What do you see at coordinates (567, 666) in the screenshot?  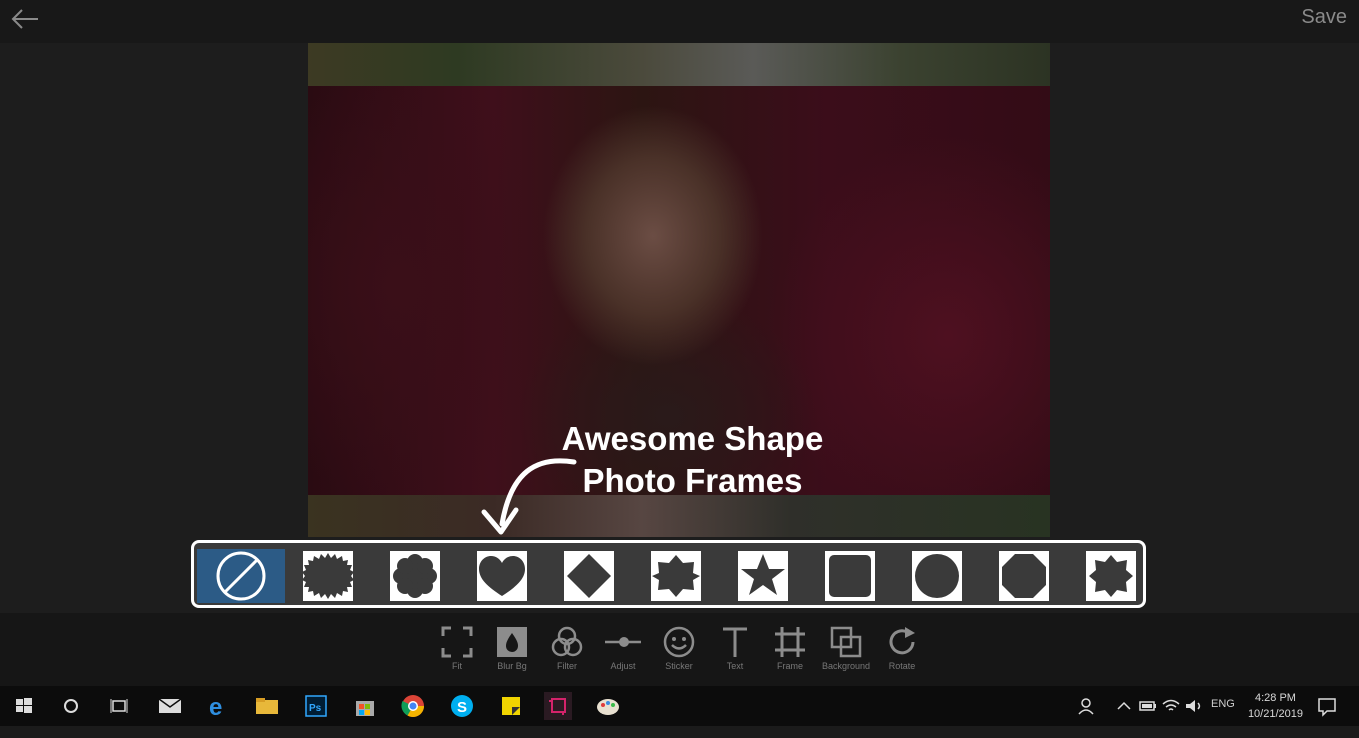 I see `tool-label: Filter` at bounding box center [567, 666].